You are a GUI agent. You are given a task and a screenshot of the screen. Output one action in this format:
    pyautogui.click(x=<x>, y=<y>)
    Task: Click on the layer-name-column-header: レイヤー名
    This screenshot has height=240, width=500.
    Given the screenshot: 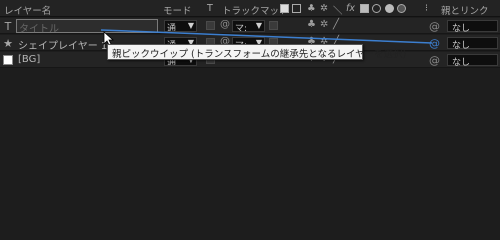 What is the action you would take?
    pyautogui.click(x=27, y=10)
    